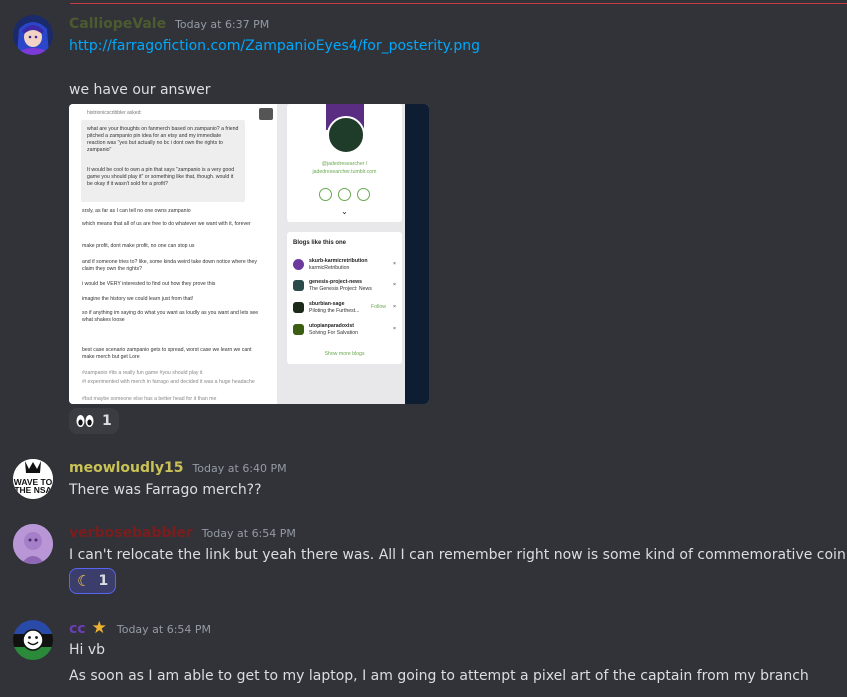 The height and width of the screenshot is (697, 847). Describe the element at coordinates (33, 479) in the screenshot. I see `wave-to-the-nsa-avatar: WAVE TO THE NSA` at that location.